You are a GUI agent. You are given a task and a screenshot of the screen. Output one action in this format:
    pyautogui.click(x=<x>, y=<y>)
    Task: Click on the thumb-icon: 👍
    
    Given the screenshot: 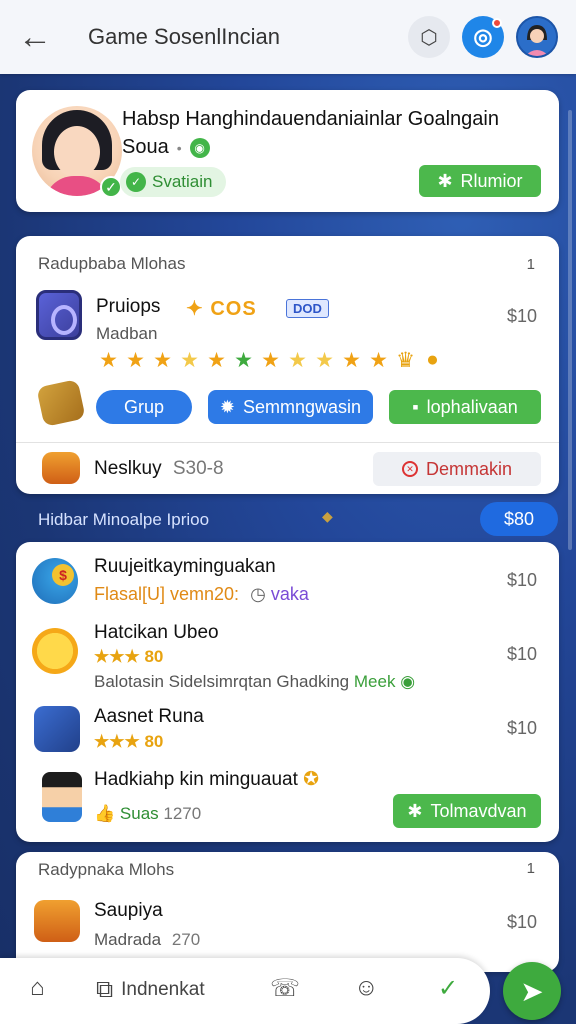 What is the action you would take?
    pyautogui.click(x=105, y=813)
    